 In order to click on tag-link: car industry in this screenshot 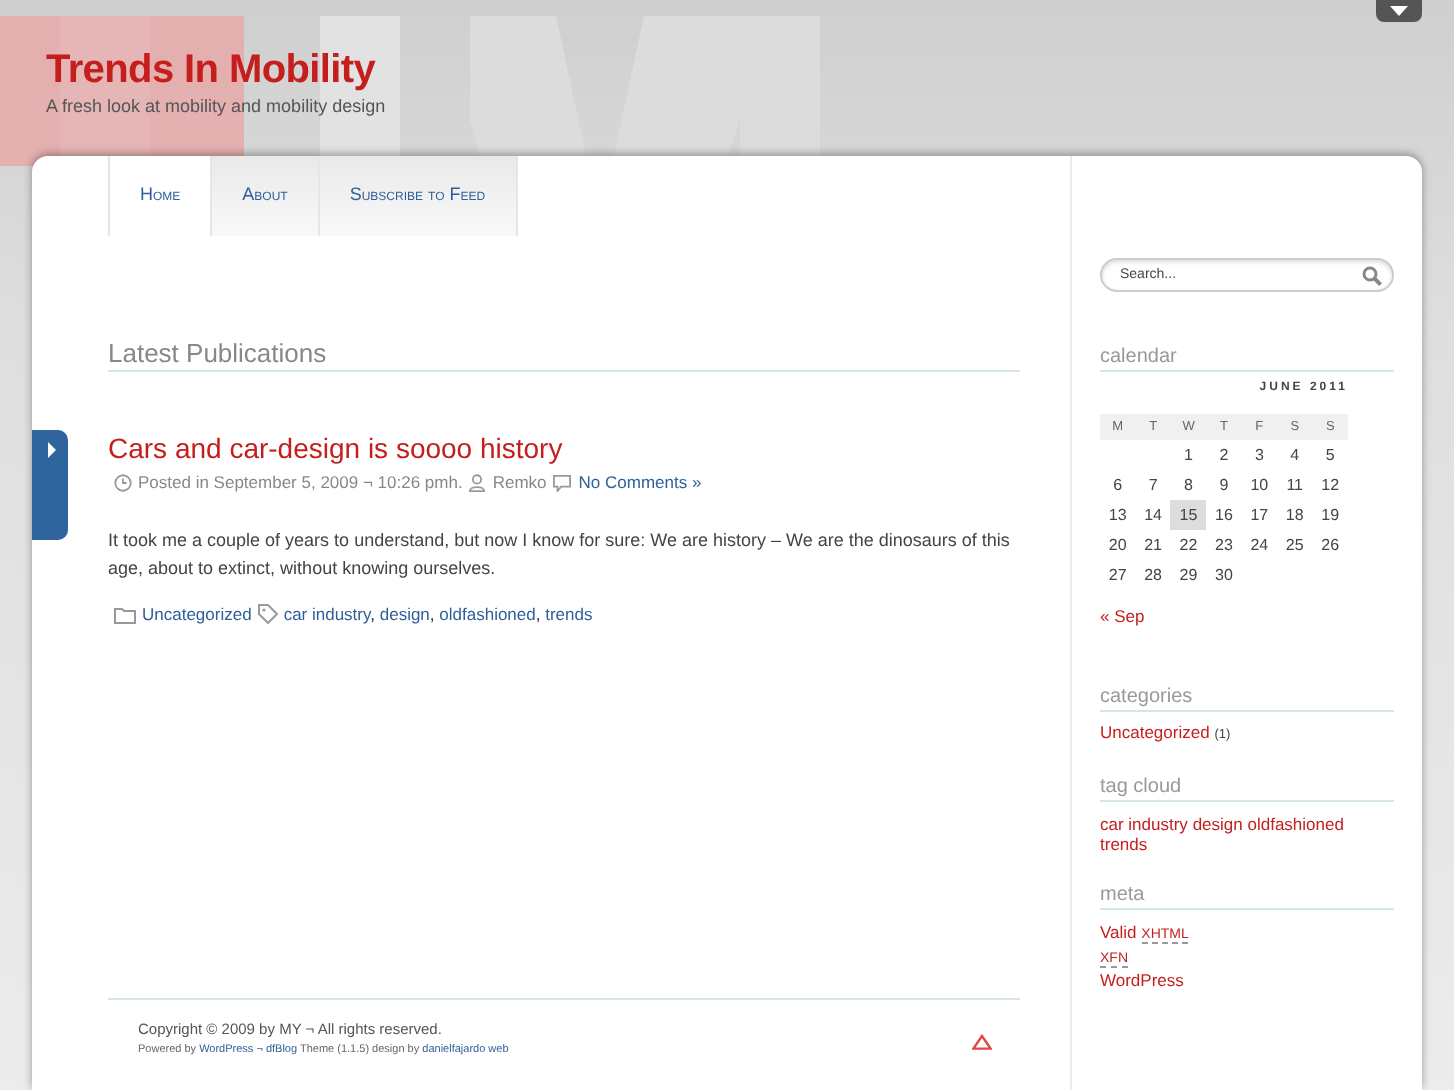, I will do `click(327, 613)`.